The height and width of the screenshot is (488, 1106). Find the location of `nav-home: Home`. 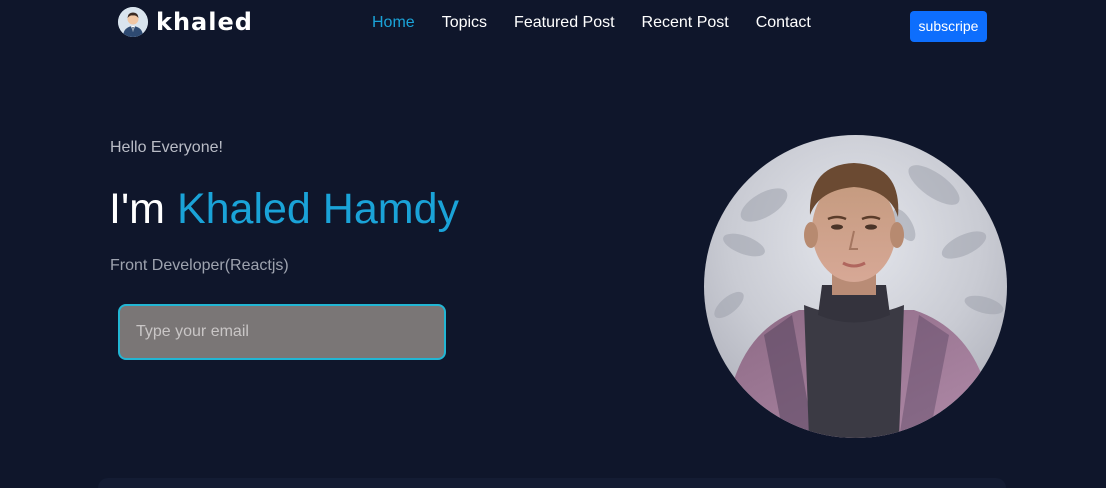

nav-home: Home is located at coordinates (393, 23).